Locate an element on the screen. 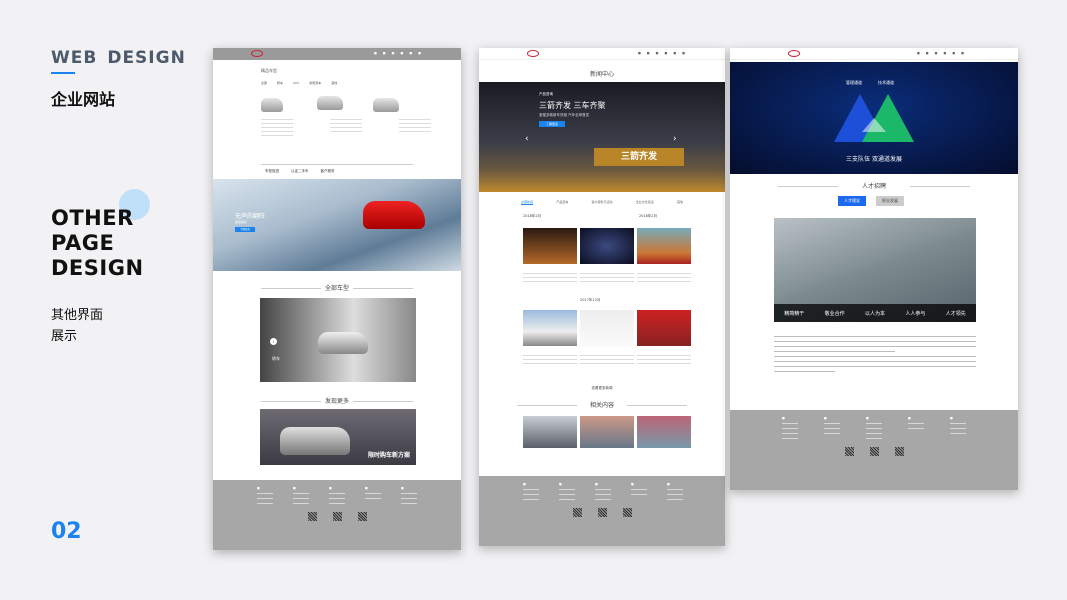 The height and width of the screenshot is (600, 1067). promo-link: 车型促进 is located at coordinates (272, 171).